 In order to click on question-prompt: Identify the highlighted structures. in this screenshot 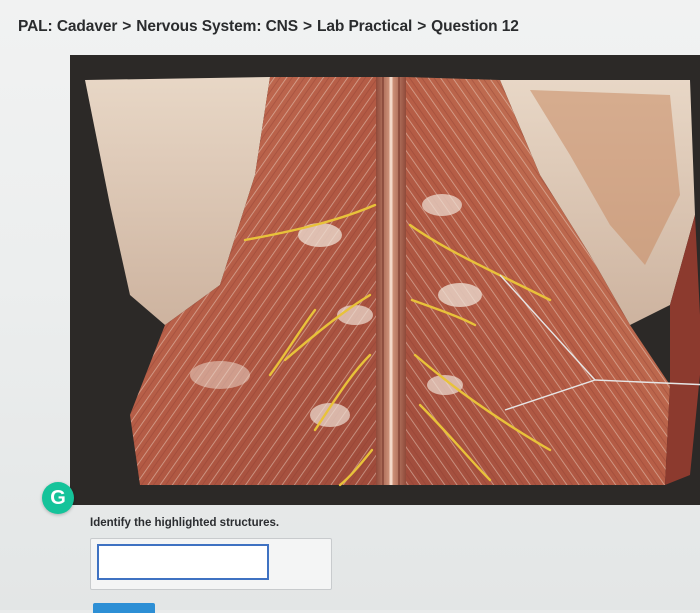, I will do `click(185, 523)`.